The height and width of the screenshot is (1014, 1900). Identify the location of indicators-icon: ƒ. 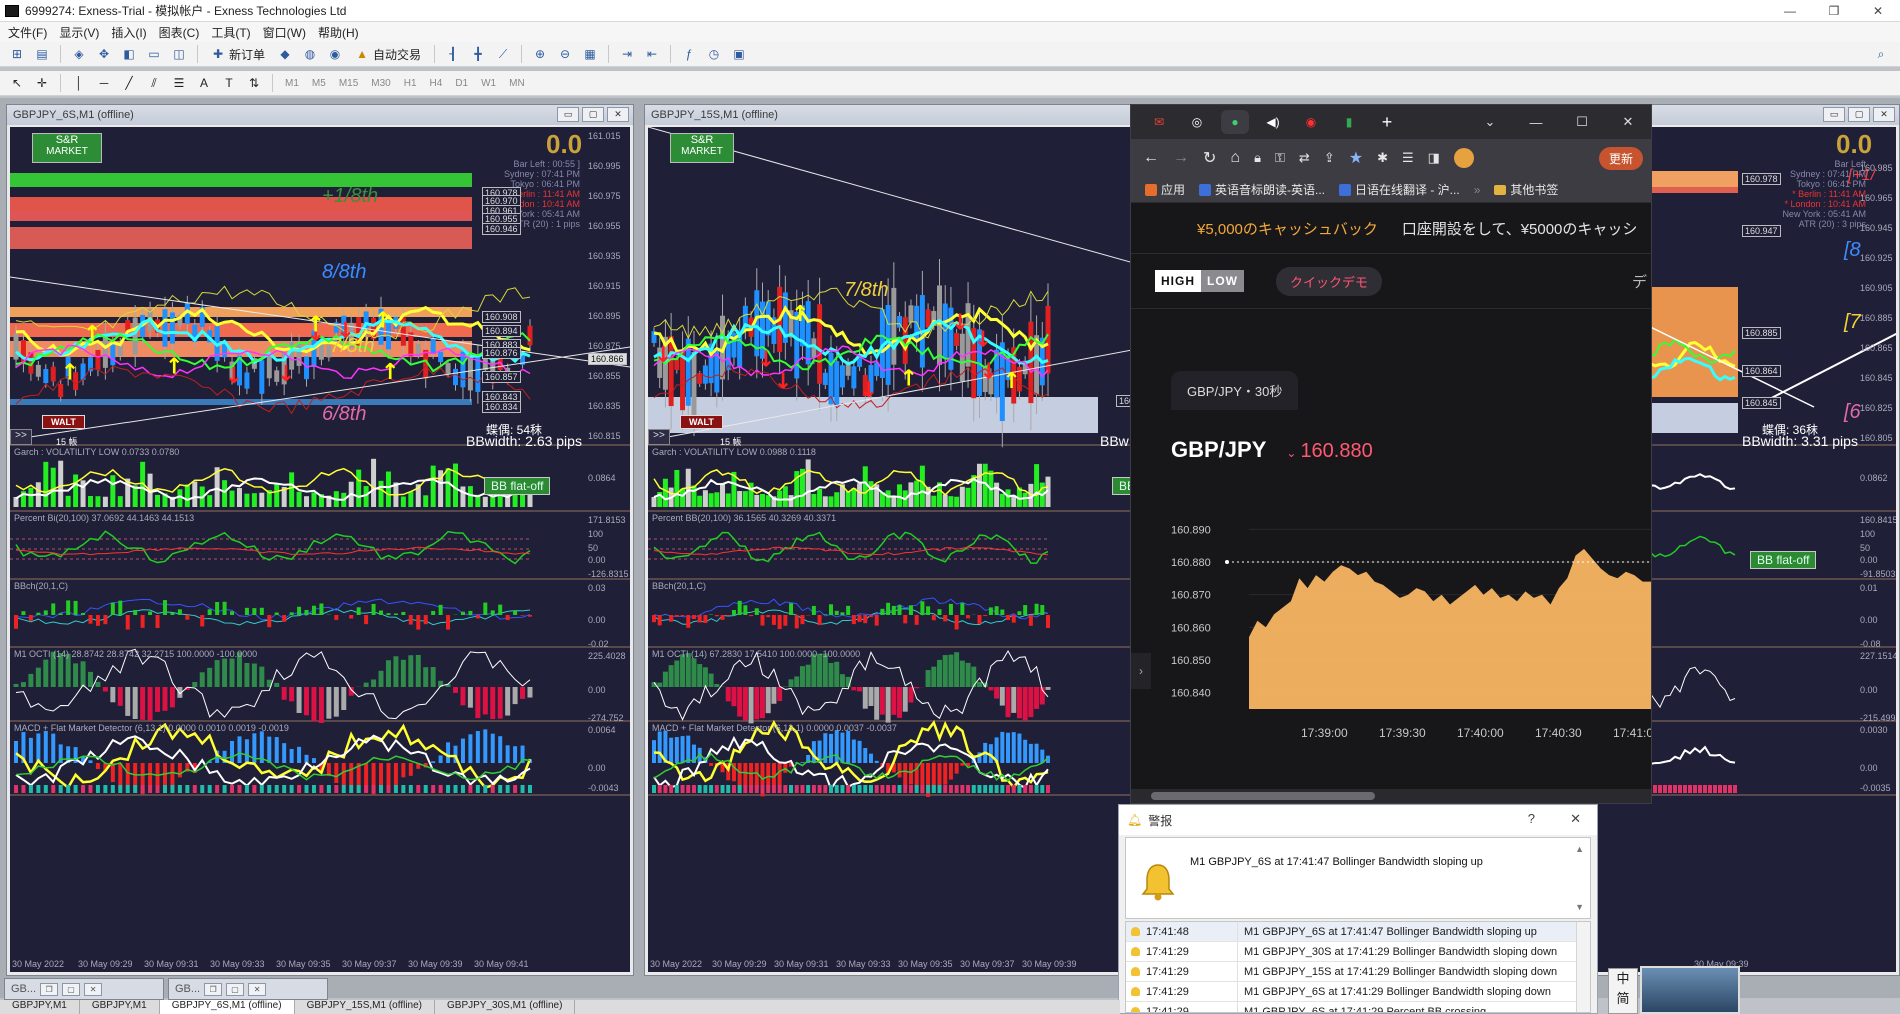
(689, 54).